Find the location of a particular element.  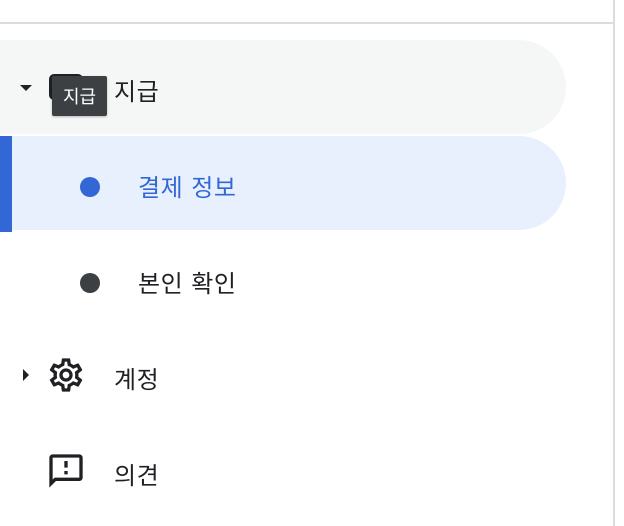

sidebar-right-divider is located at coordinates (614, 263).